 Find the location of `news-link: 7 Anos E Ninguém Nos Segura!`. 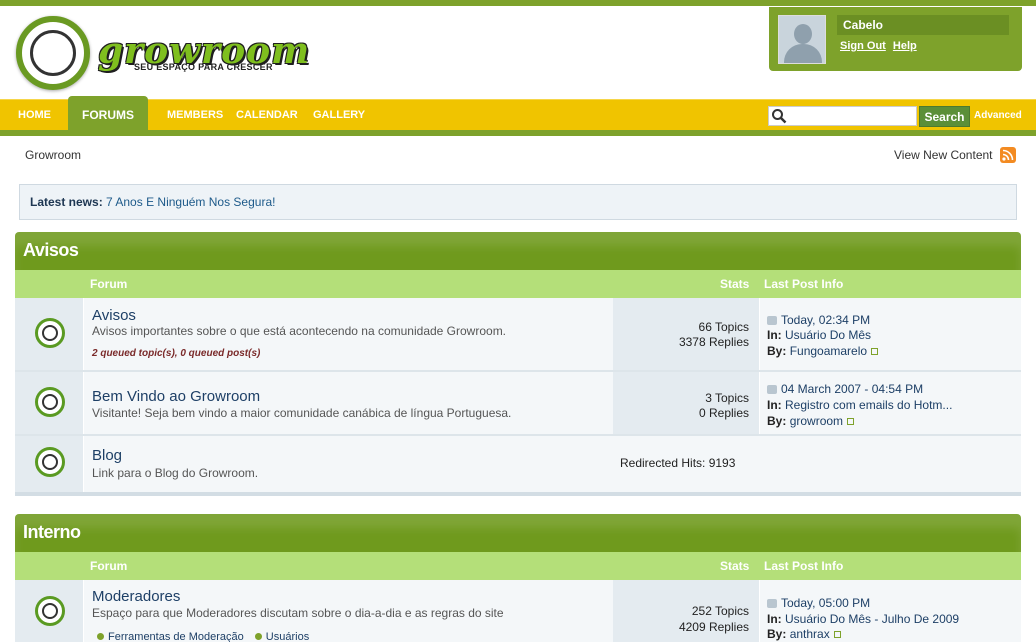

news-link: 7 Anos E Ninguém Nos Segura! is located at coordinates (190, 202).